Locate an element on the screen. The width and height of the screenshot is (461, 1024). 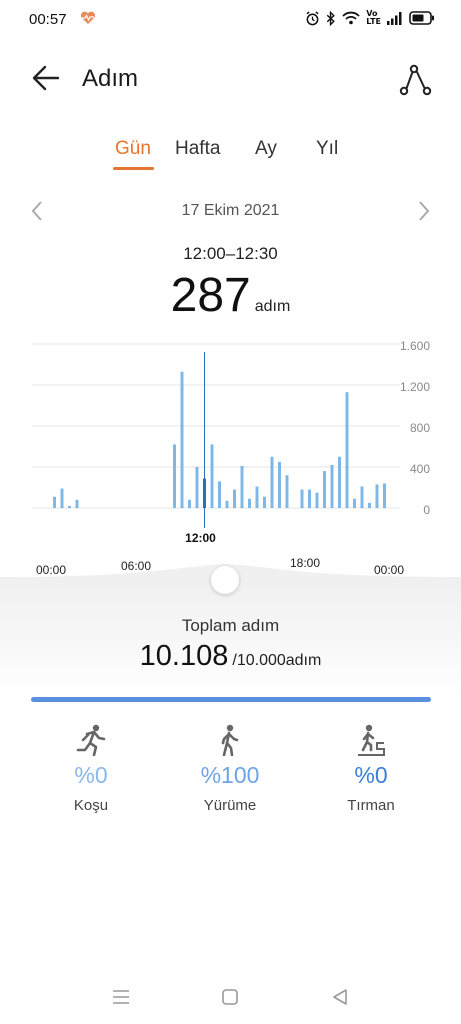
menu-button is located at coordinates (121, 999).